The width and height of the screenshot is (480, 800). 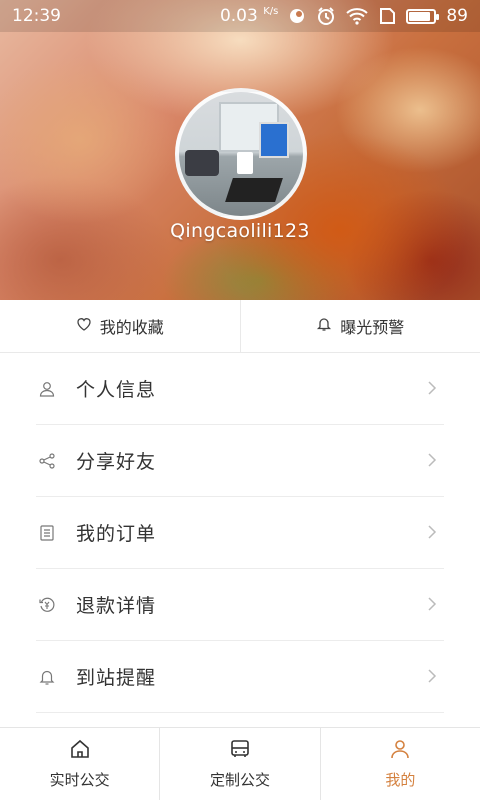 I want to click on network-speed: 0.03 K/s, so click(x=249, y=16).